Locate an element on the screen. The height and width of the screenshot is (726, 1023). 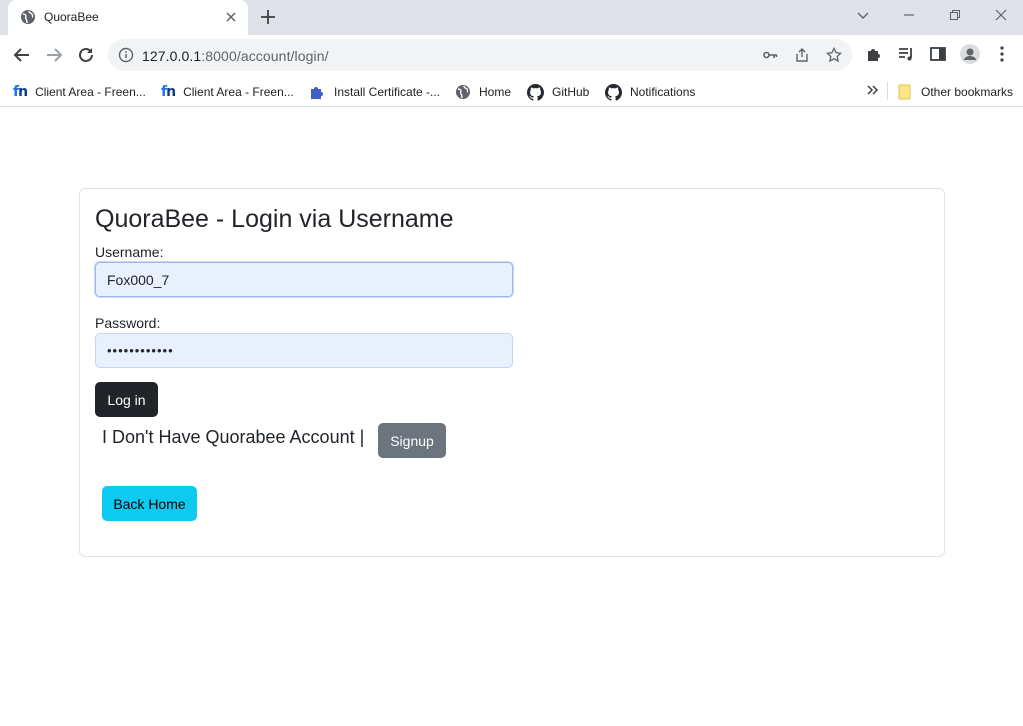
bookmark-item-4: GitHub is located at coordinates (558, 92).